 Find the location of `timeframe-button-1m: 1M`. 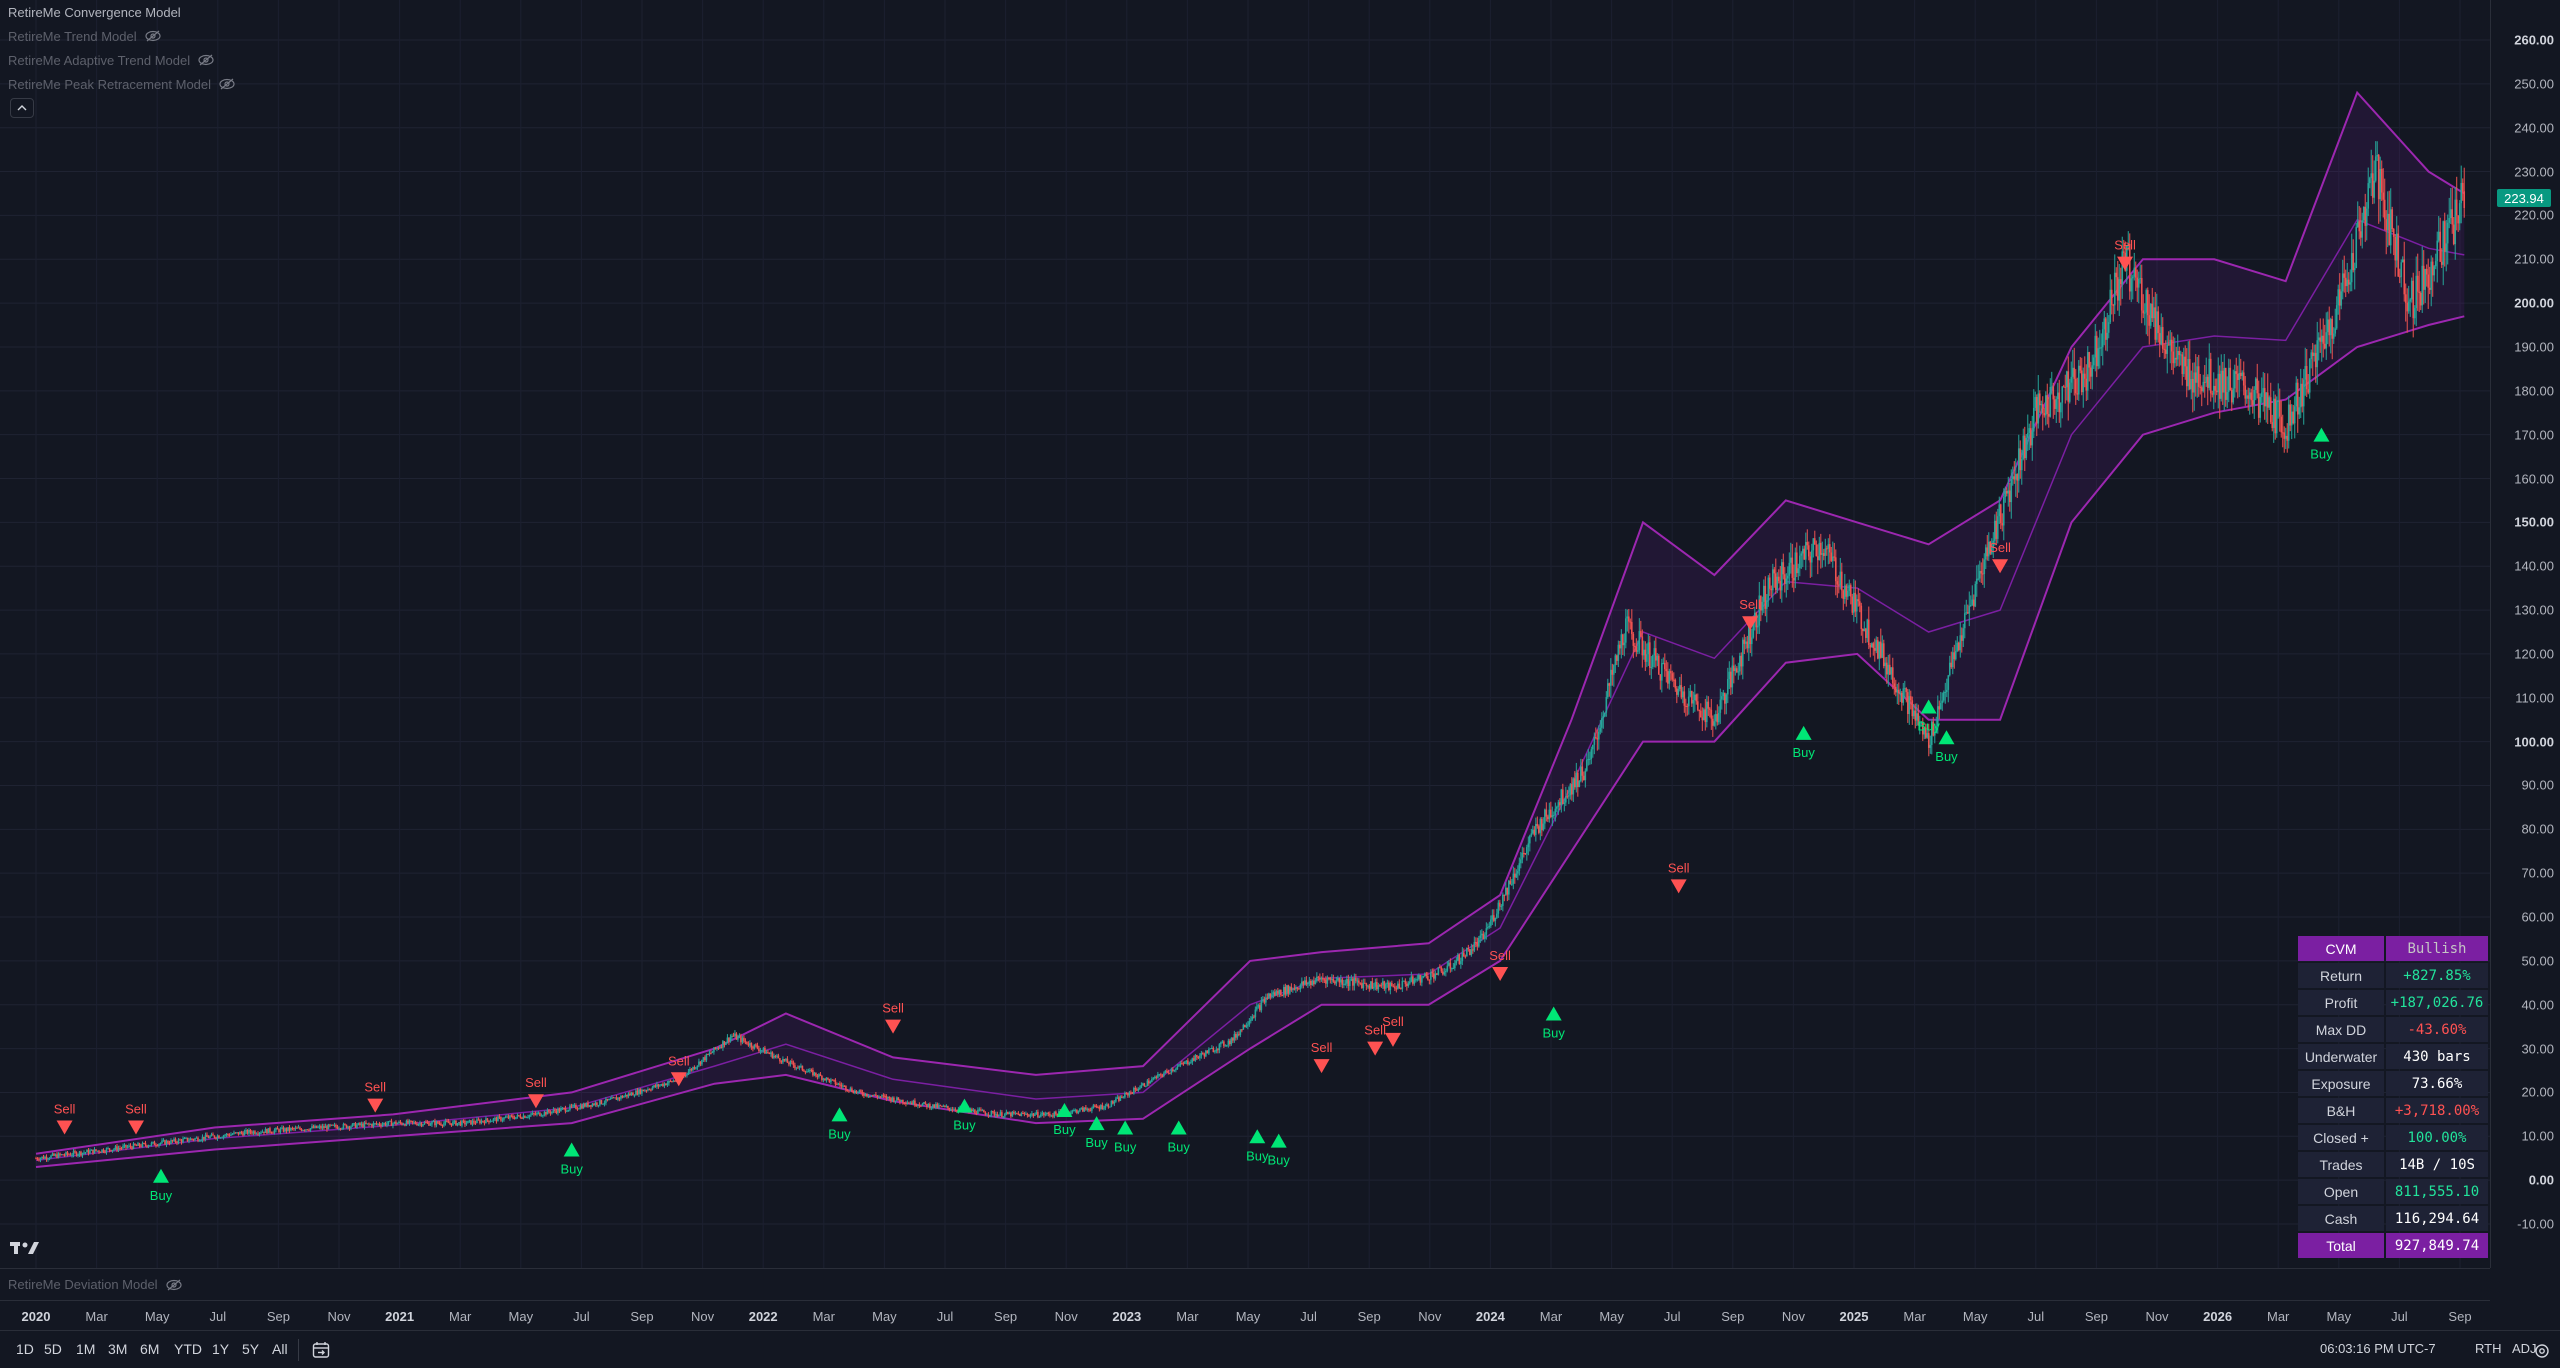

timeframe-button-1m: 1M is located at coordinates (85, 1349).